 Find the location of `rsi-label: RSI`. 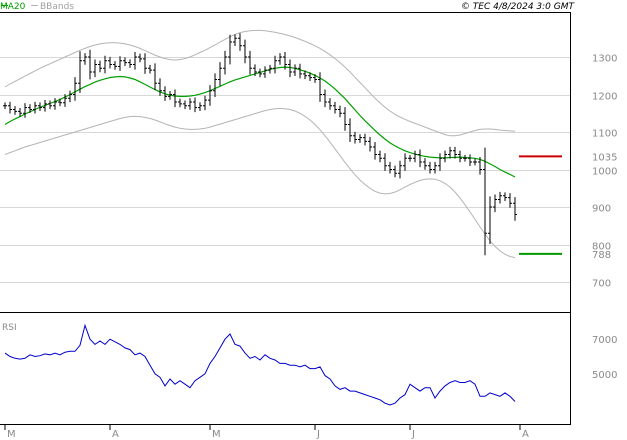

rsi-label: RSI is located at coordinates (9, 328).